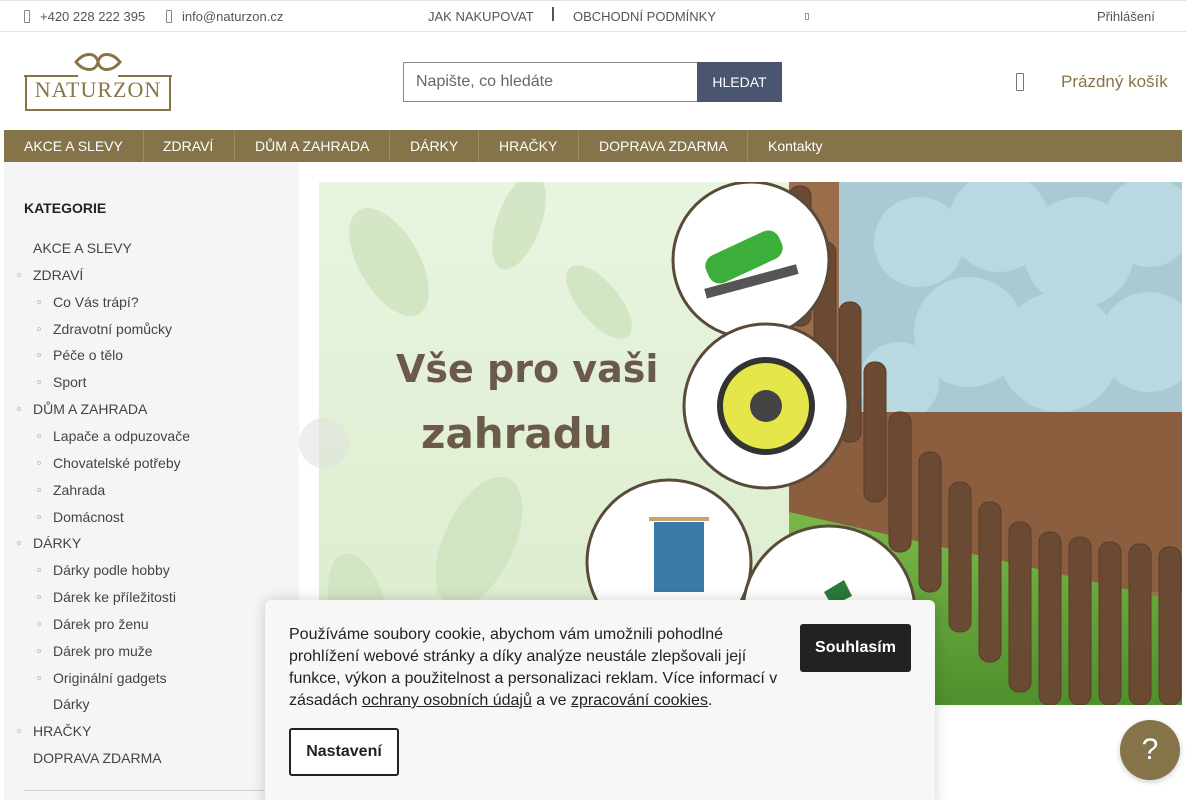 This screenshot has height=800, width=1200. Describe the element at coordinates (27, 16) in the screenshot. I see `phone-icon` at that location.